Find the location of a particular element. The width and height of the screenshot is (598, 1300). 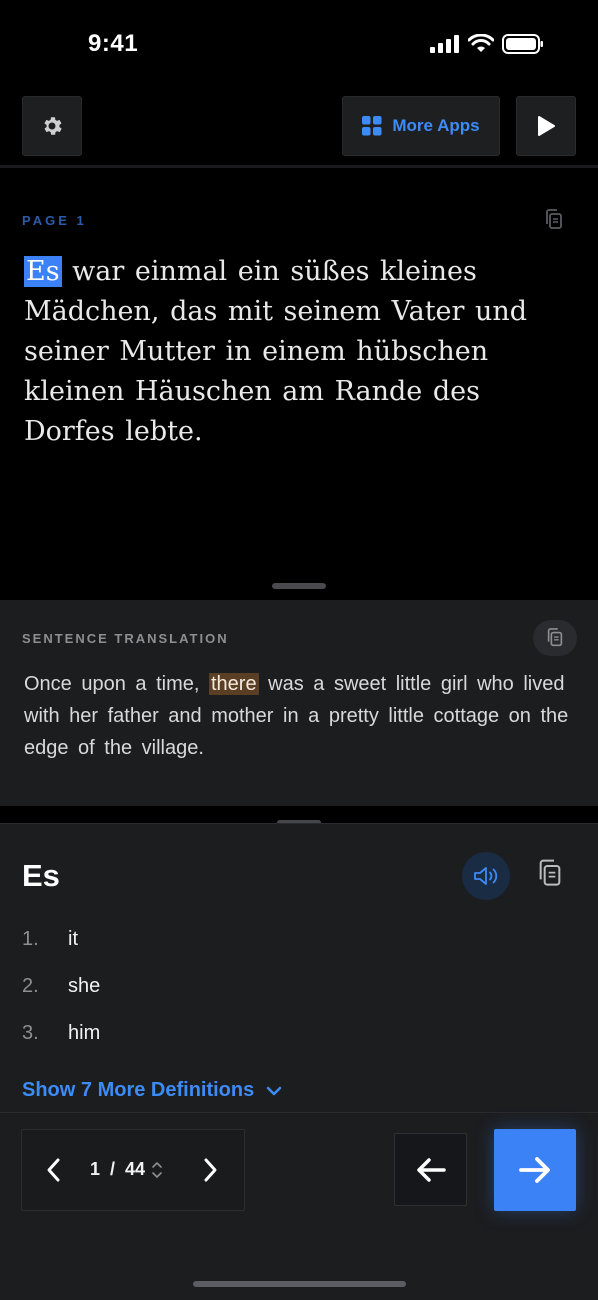

play-icon is located at coordinates (546, 126).